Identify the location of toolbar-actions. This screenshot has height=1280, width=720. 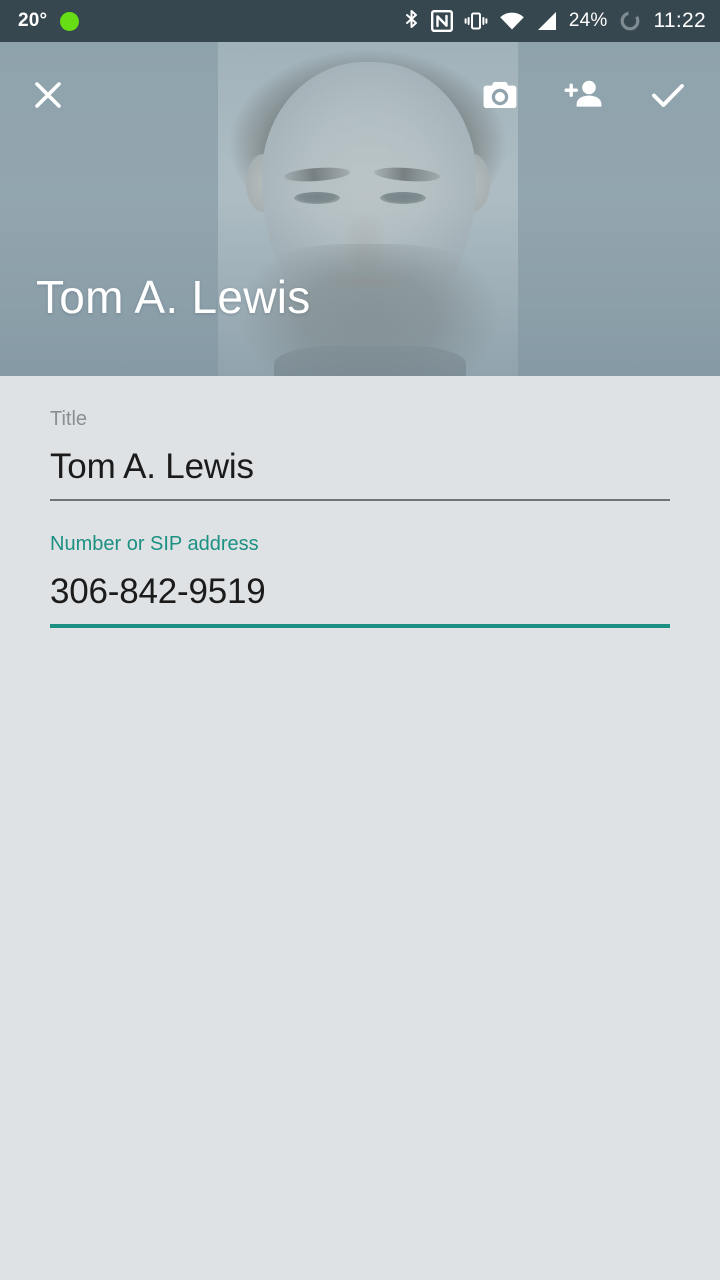
(594, 97).